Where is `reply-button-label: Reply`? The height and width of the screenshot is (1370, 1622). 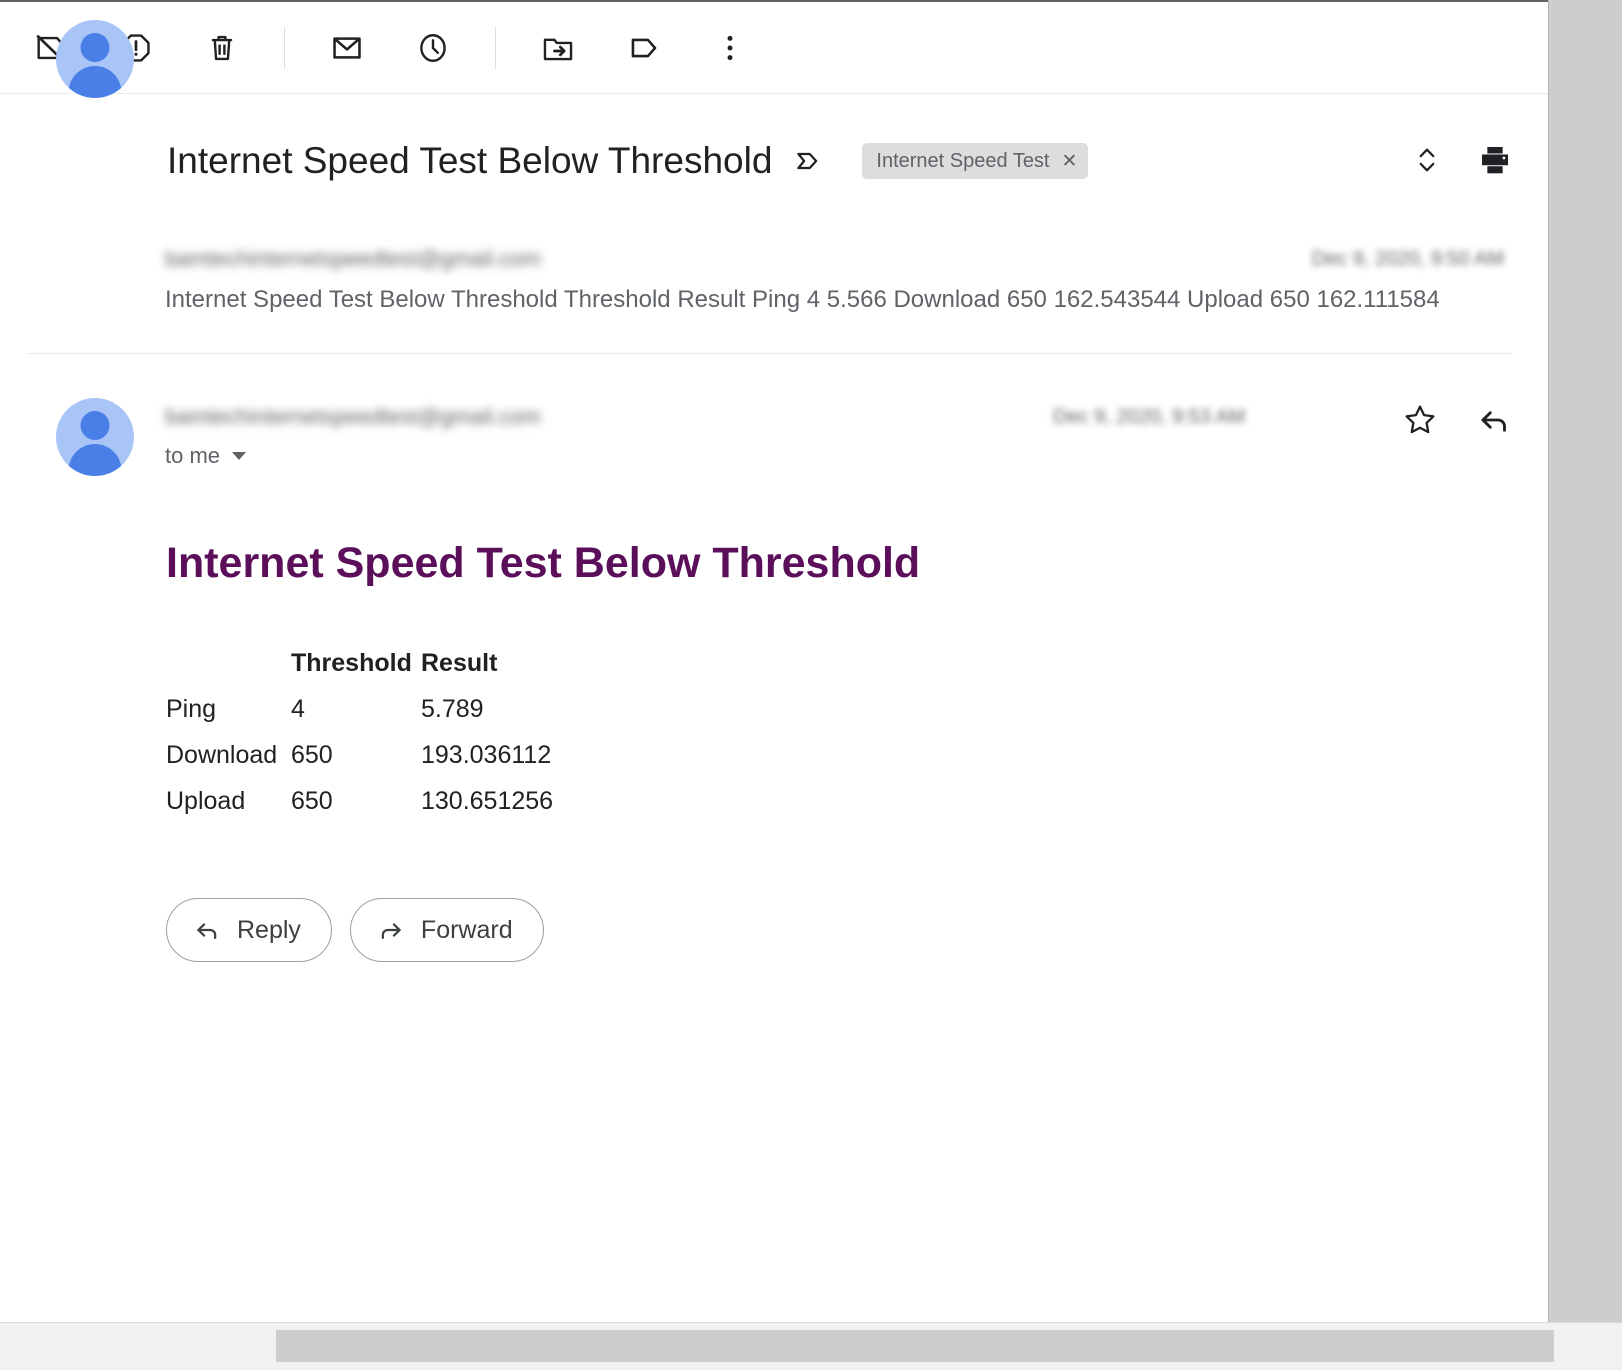 reply-button-label: Reply is located at coordinates (269, 929).